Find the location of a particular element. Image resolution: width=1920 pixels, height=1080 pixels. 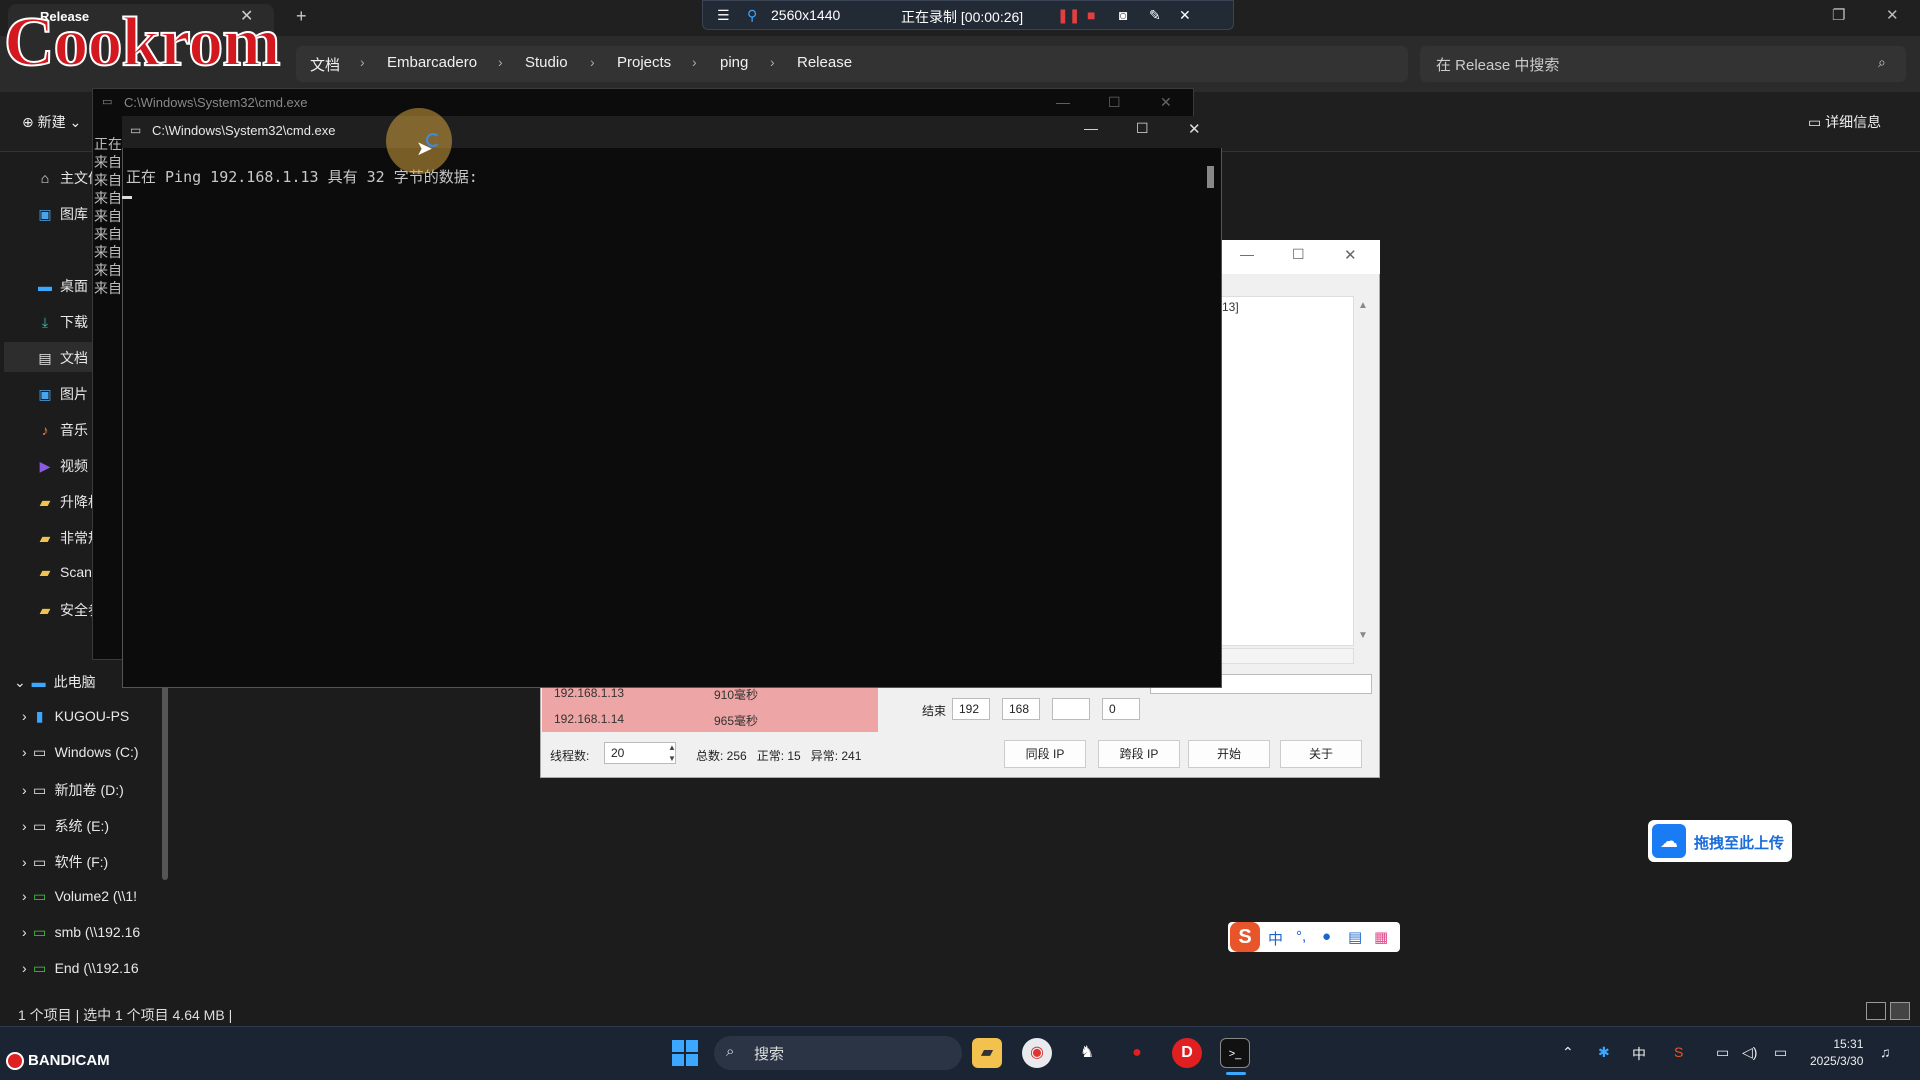

microphone-icon: ● is located at coordinates (1326, 936).